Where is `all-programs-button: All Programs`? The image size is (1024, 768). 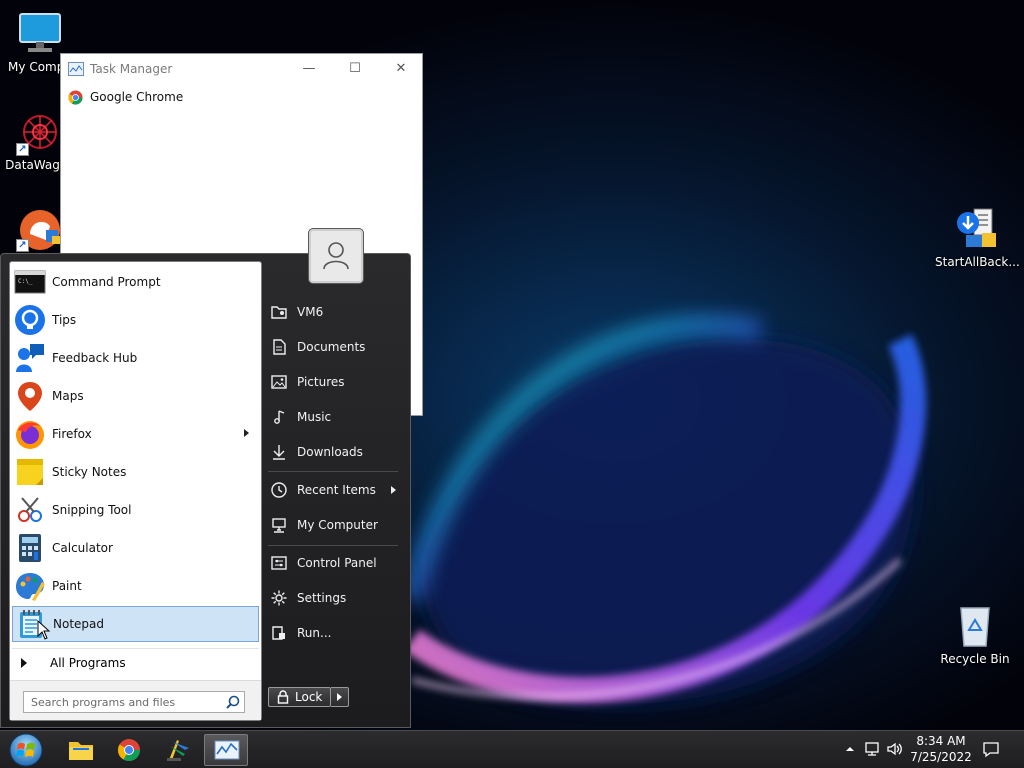
all-programs-button: All Programs is located at coordinates (135, 662).